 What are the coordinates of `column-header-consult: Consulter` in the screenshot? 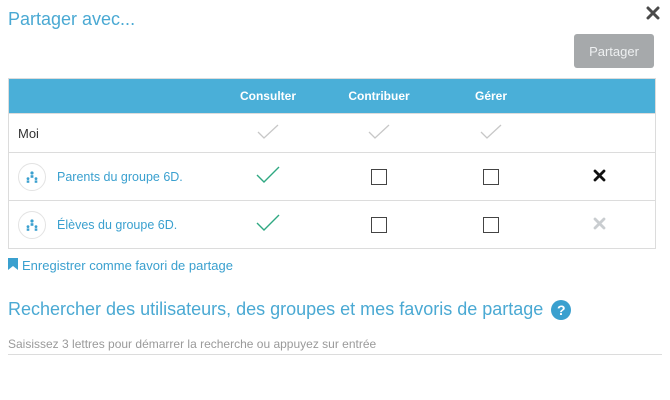 It's located at (268, 96).